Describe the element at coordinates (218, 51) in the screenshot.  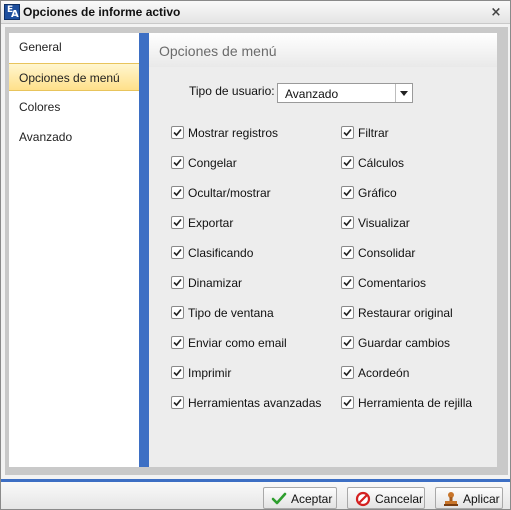
I see `panel-title: Opciones de menú` at that location.